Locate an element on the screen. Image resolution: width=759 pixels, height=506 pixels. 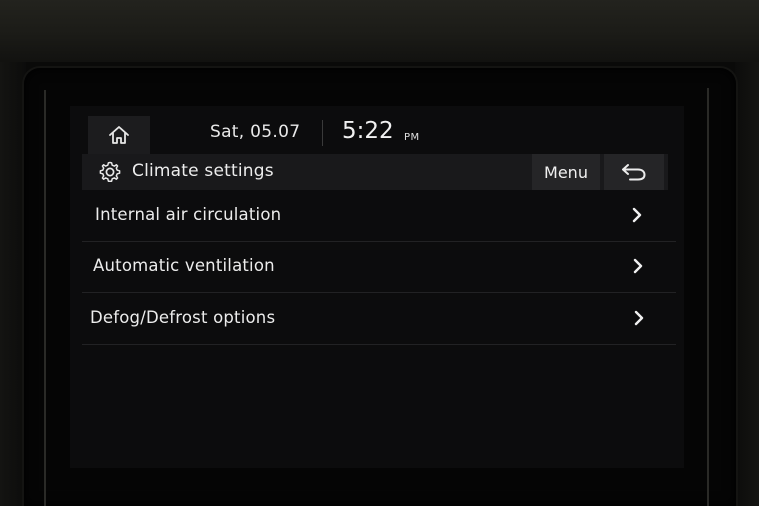
dashboard-side-left is located at coordinates (13, 284).